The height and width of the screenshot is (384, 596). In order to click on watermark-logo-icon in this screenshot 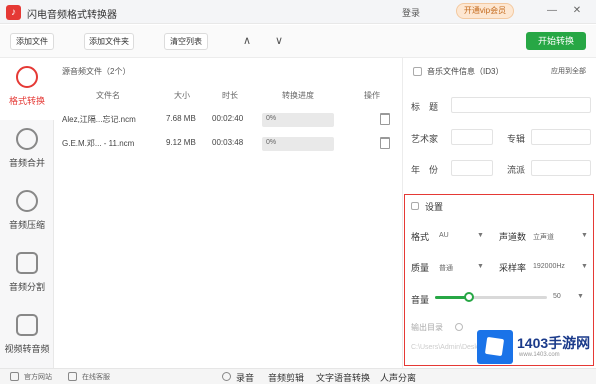, I will do `click(495, 347)`.